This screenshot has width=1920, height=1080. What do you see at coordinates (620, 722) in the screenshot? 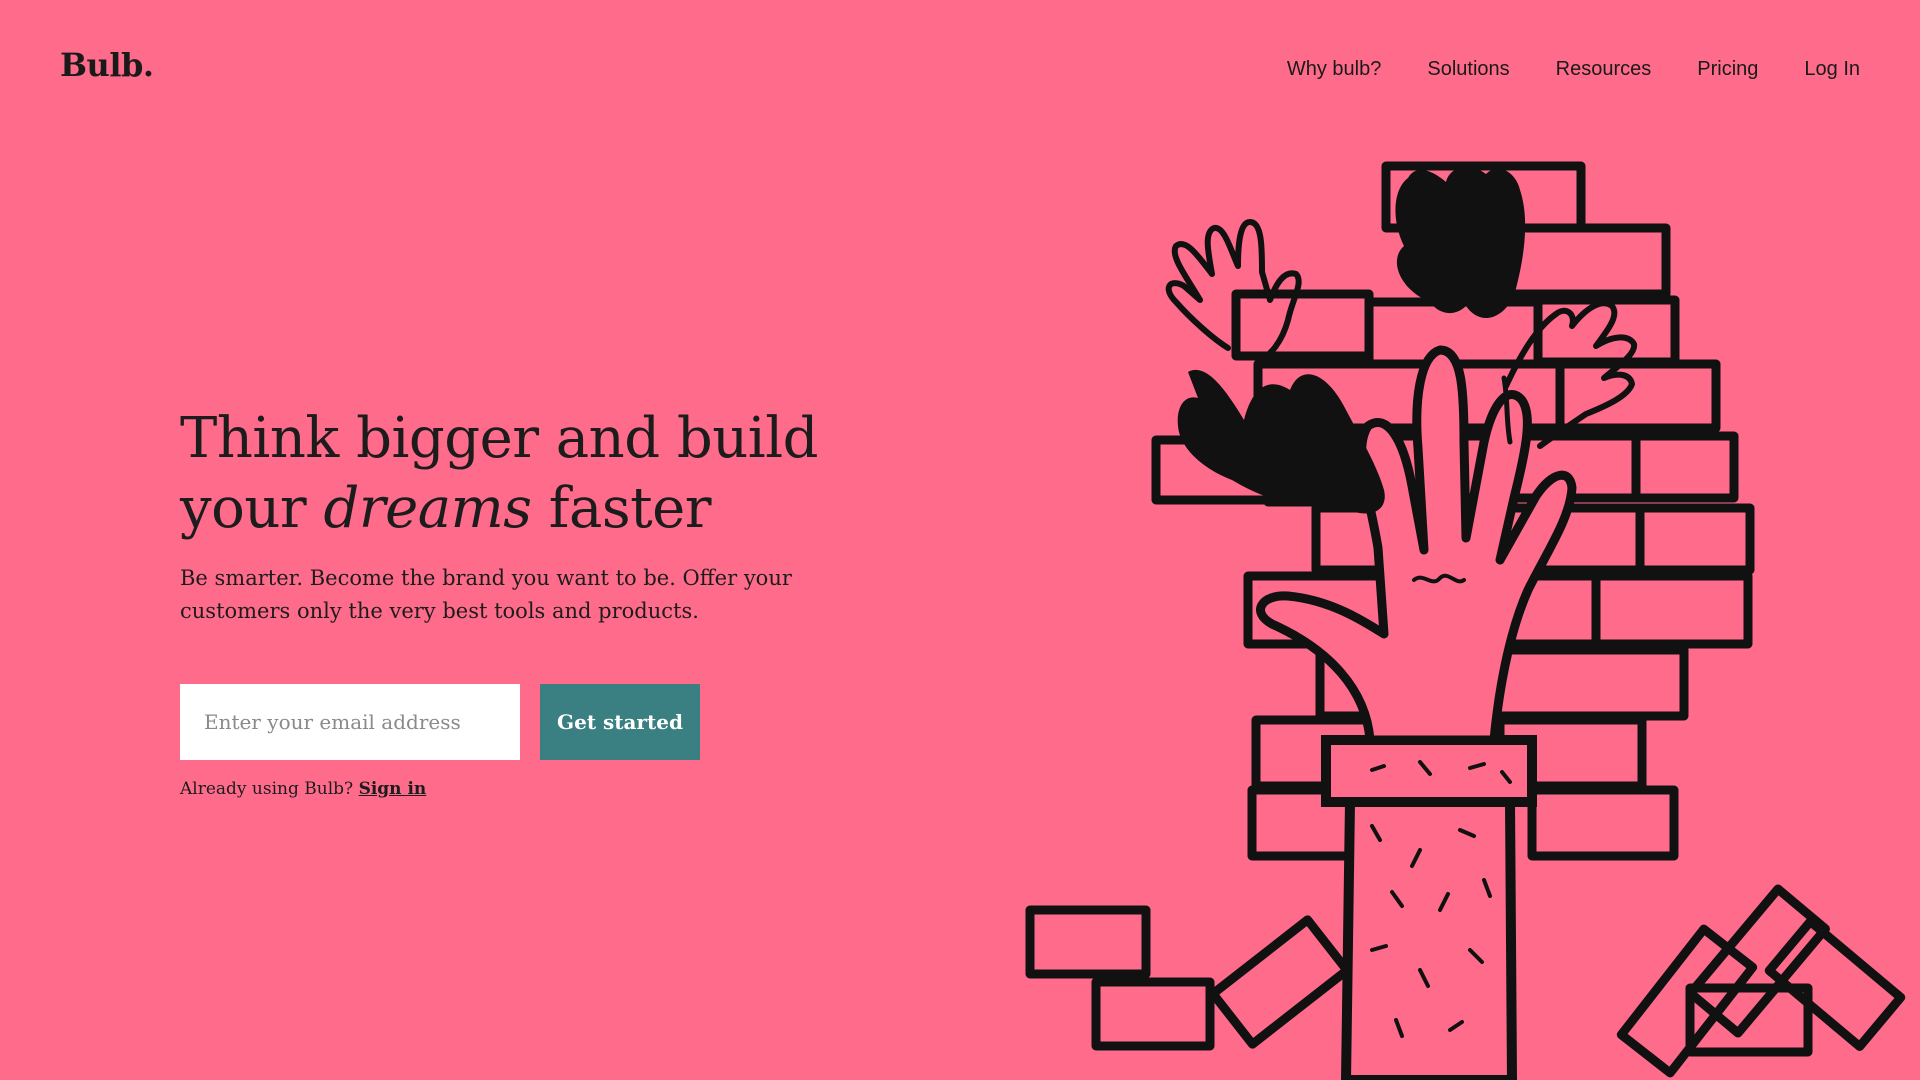
I see `get-started-button: Get started` at bounding box center [620, 722].